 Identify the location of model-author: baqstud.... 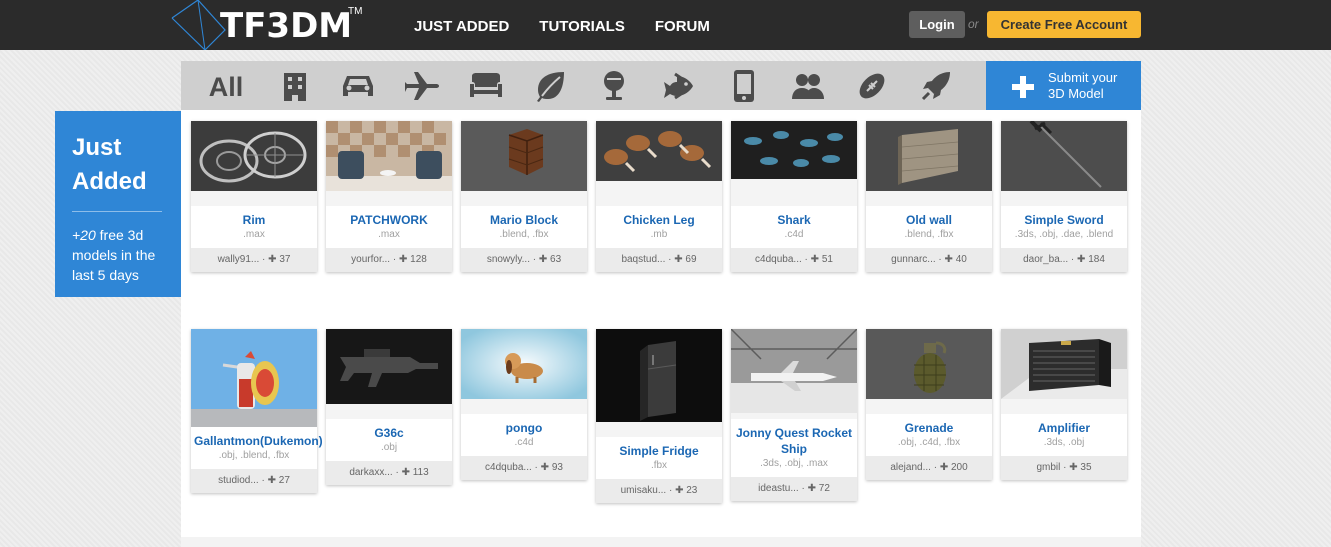
(643, 259).